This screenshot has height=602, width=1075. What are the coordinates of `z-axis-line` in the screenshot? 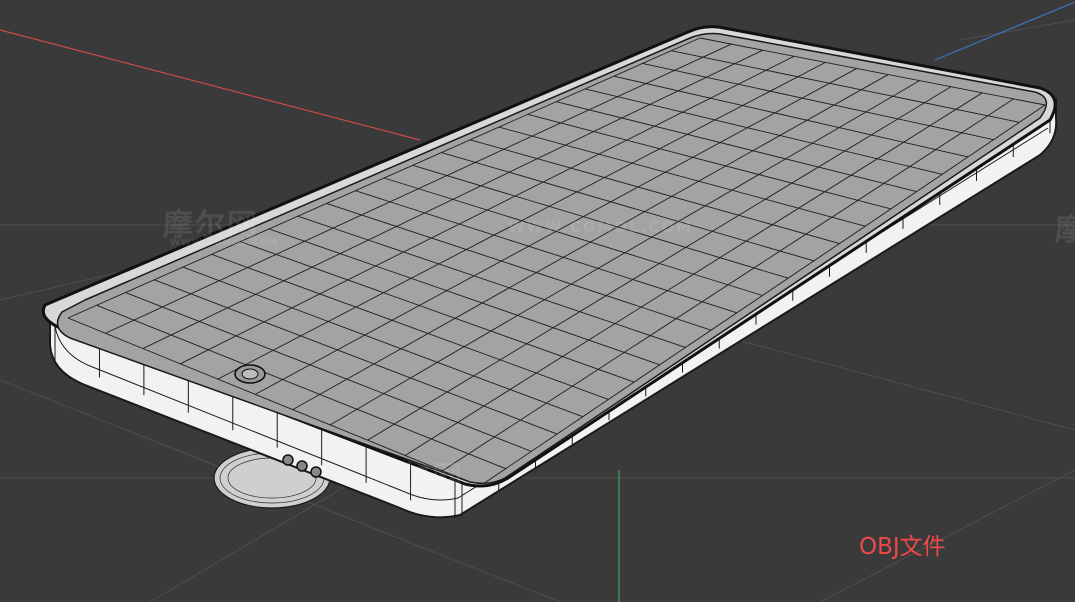 It's located at (1004, 31).